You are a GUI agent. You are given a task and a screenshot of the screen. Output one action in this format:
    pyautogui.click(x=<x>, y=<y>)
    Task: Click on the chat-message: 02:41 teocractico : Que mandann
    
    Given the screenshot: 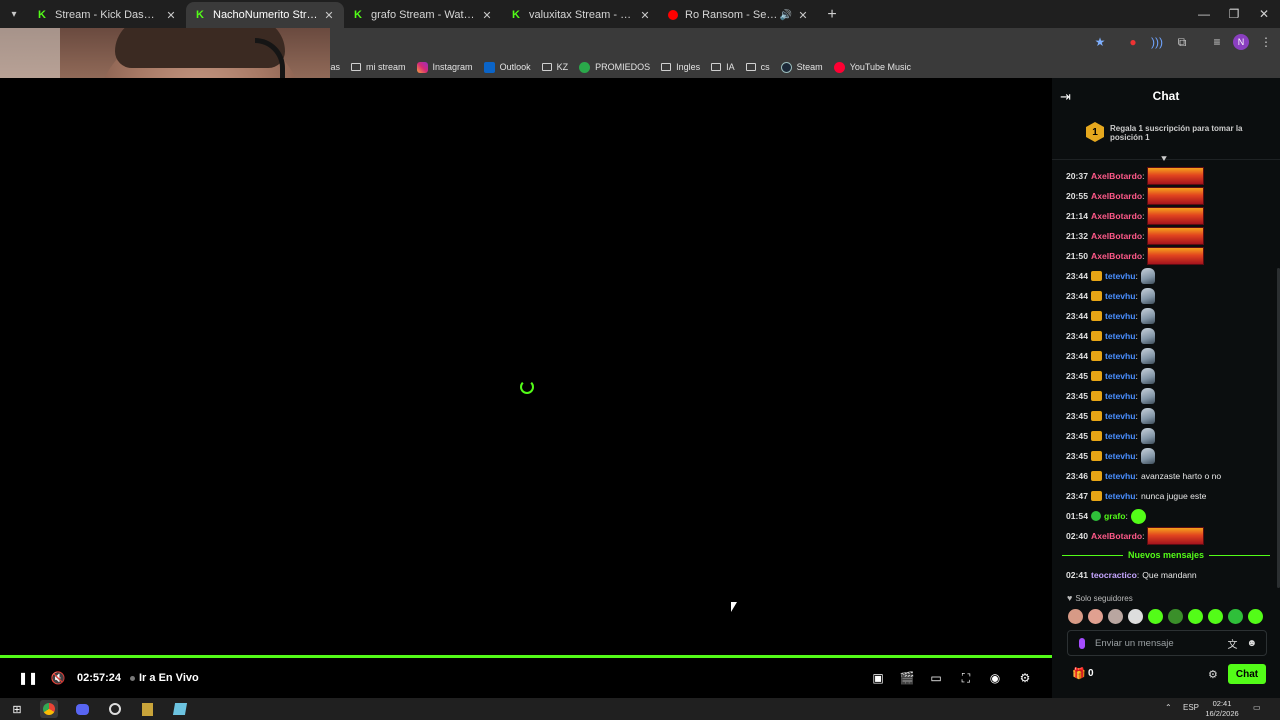 What is the action you would take?
    pyautogui.click(x=1131, y=575)
    